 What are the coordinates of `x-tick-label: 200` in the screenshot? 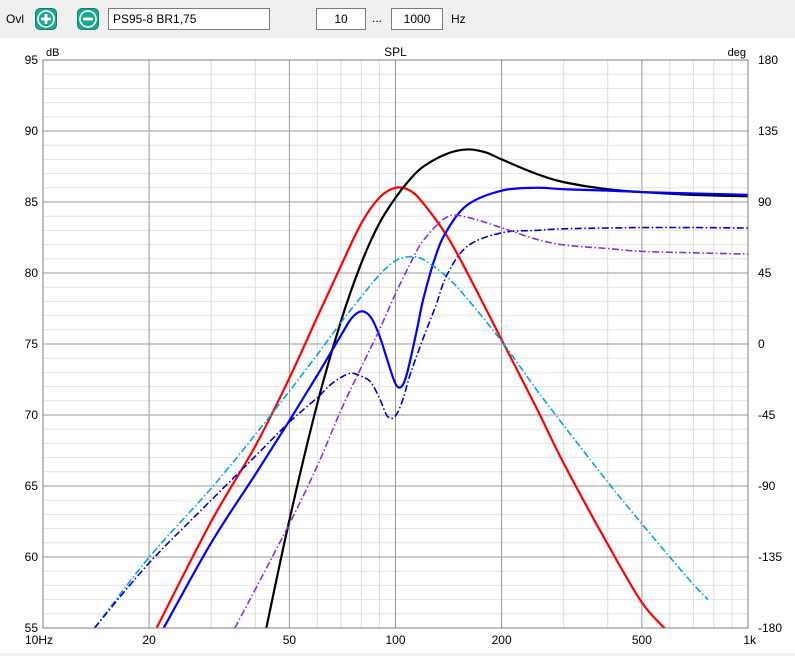 It's located at (502, 640).